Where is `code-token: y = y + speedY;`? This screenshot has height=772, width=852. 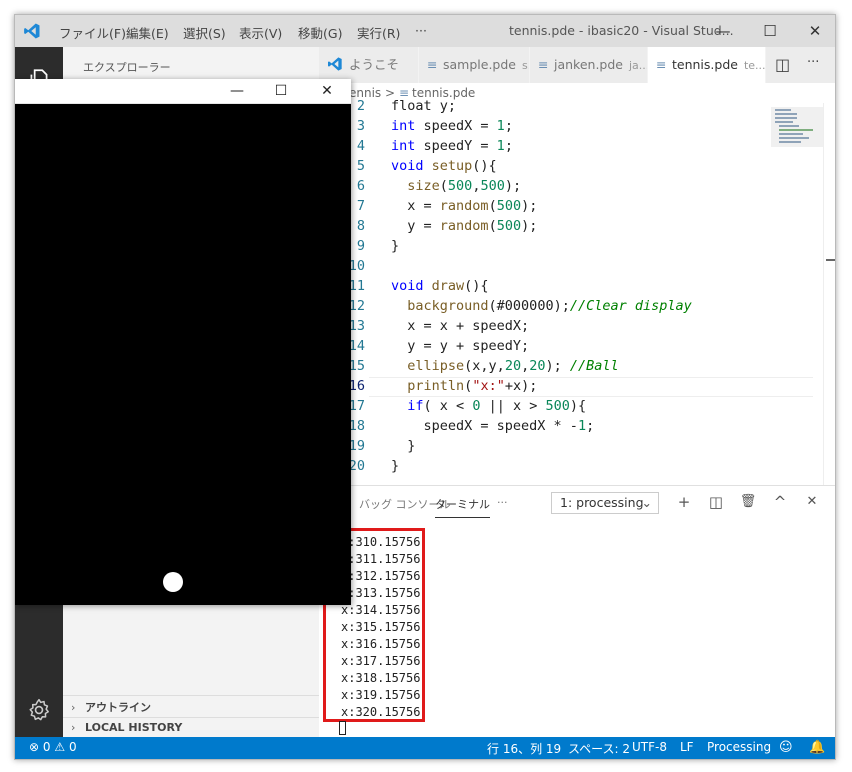 code-token: y = y + speedY; is located at coordinates (460, 346).